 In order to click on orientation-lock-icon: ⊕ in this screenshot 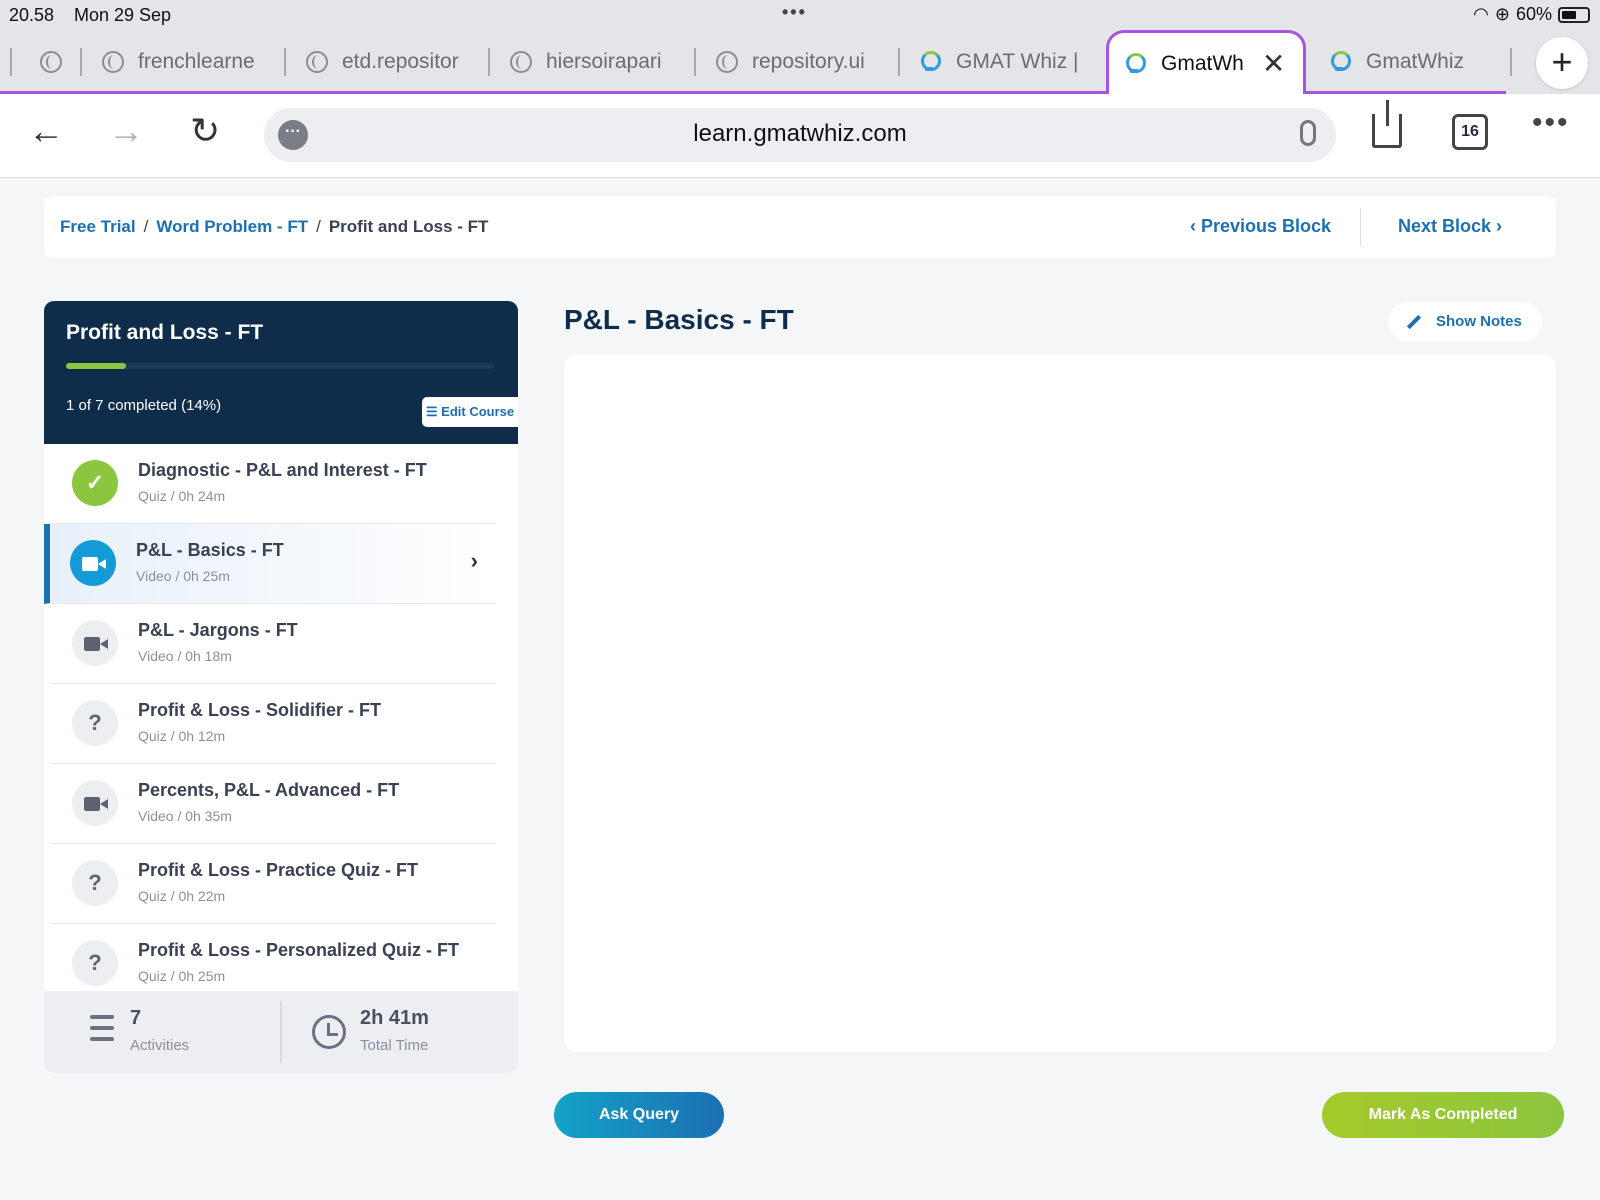, I will do `click(1502, 14)`.